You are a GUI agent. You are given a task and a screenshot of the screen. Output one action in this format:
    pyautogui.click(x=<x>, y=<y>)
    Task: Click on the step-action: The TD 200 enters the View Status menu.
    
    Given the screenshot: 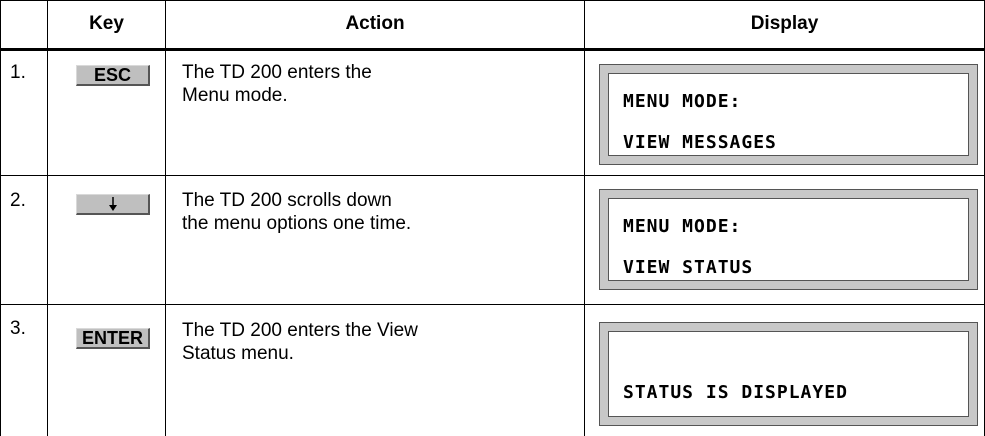 What is the action you would take?
    pyautogui.click(x=300, y=342)
    